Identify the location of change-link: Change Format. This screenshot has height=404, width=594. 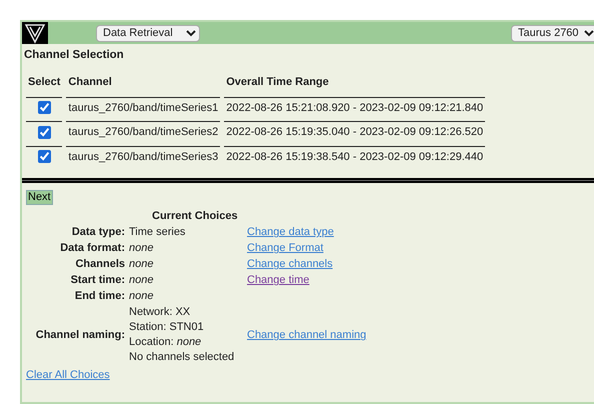
(285, 248).